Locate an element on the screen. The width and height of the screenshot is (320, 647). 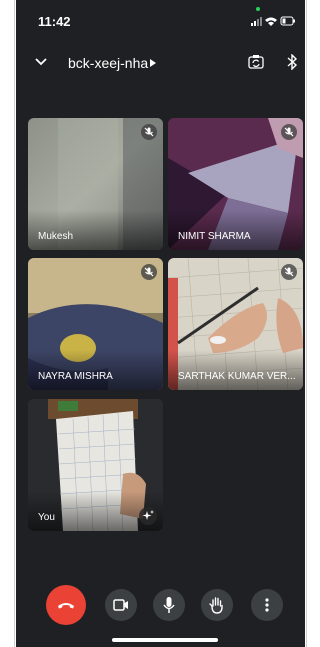
sparkle-icon is located at coordinates (148, 515).